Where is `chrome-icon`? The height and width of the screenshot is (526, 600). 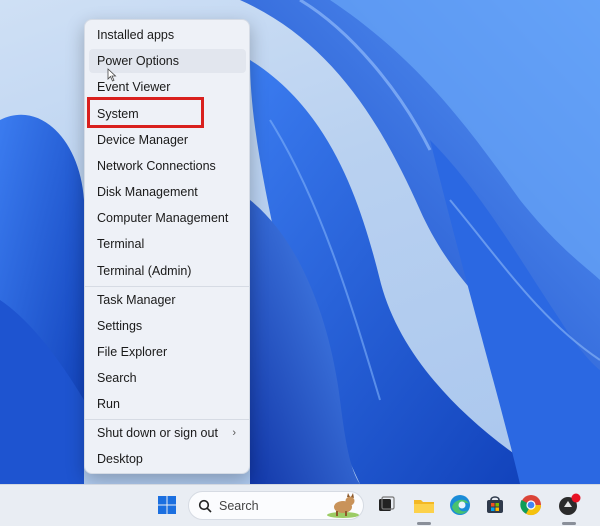 chrome-icon is located at coordinates (531, 505).